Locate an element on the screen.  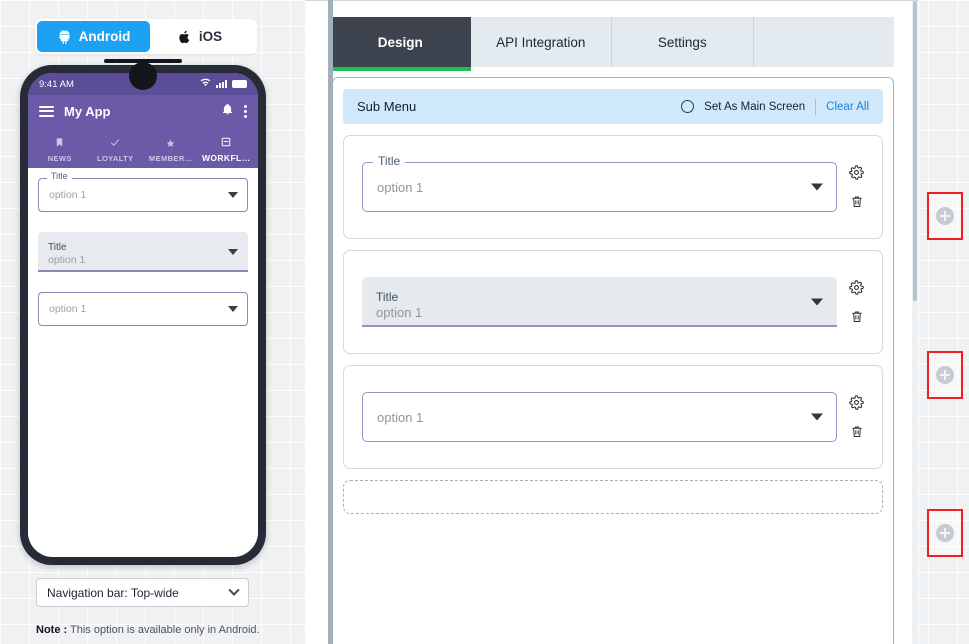
phone-field-1: Title option 1 is located at coordinates (143, 191).